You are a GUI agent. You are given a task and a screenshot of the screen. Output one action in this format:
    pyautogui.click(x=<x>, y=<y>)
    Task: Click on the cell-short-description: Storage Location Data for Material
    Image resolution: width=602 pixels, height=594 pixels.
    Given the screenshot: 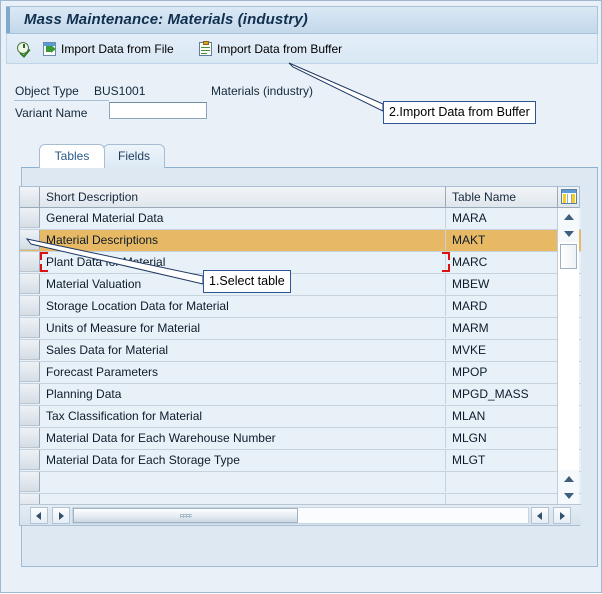 What is the action you would take?
    pyautogui.click(x=243, y=306)
    